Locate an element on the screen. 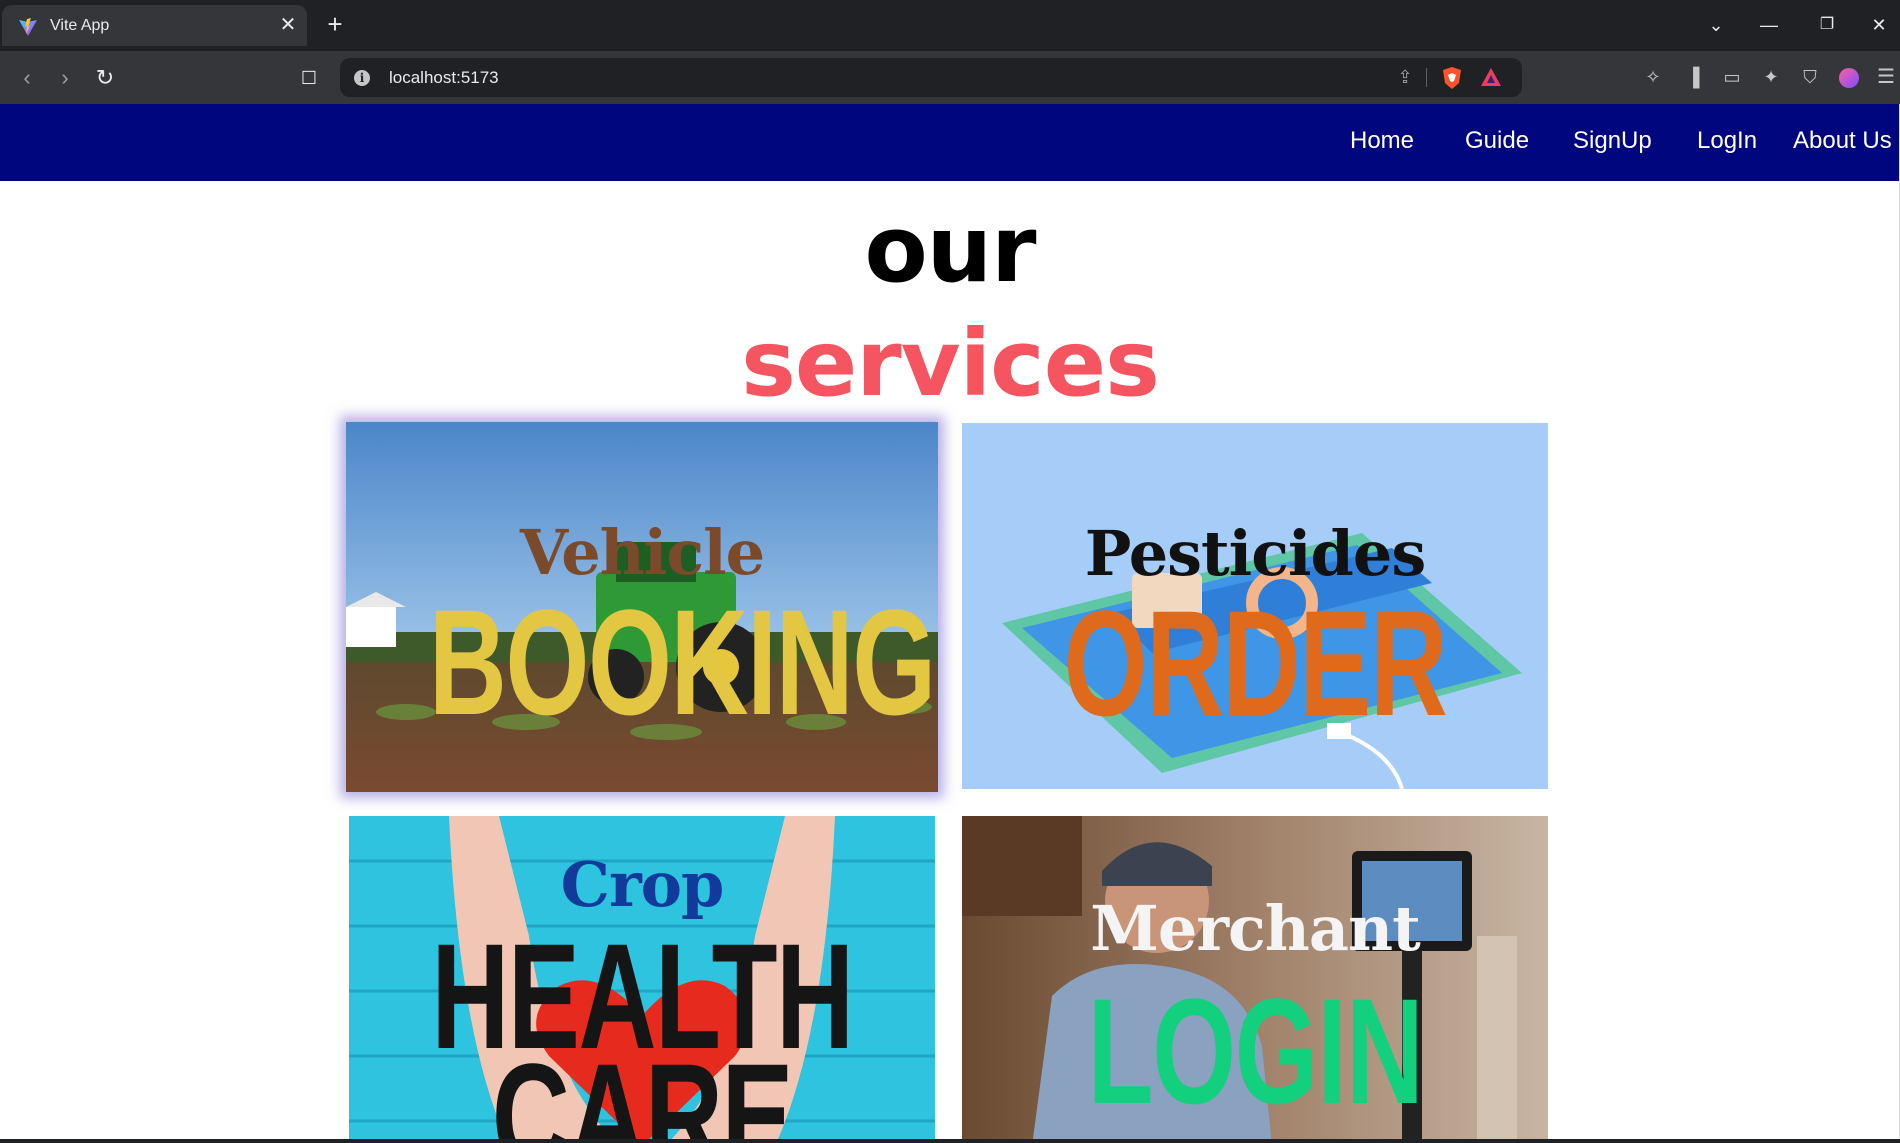 The height and width of the screenshot is (1143, 1900). brave-rewards-icon is located at coordinates (1491, 77).